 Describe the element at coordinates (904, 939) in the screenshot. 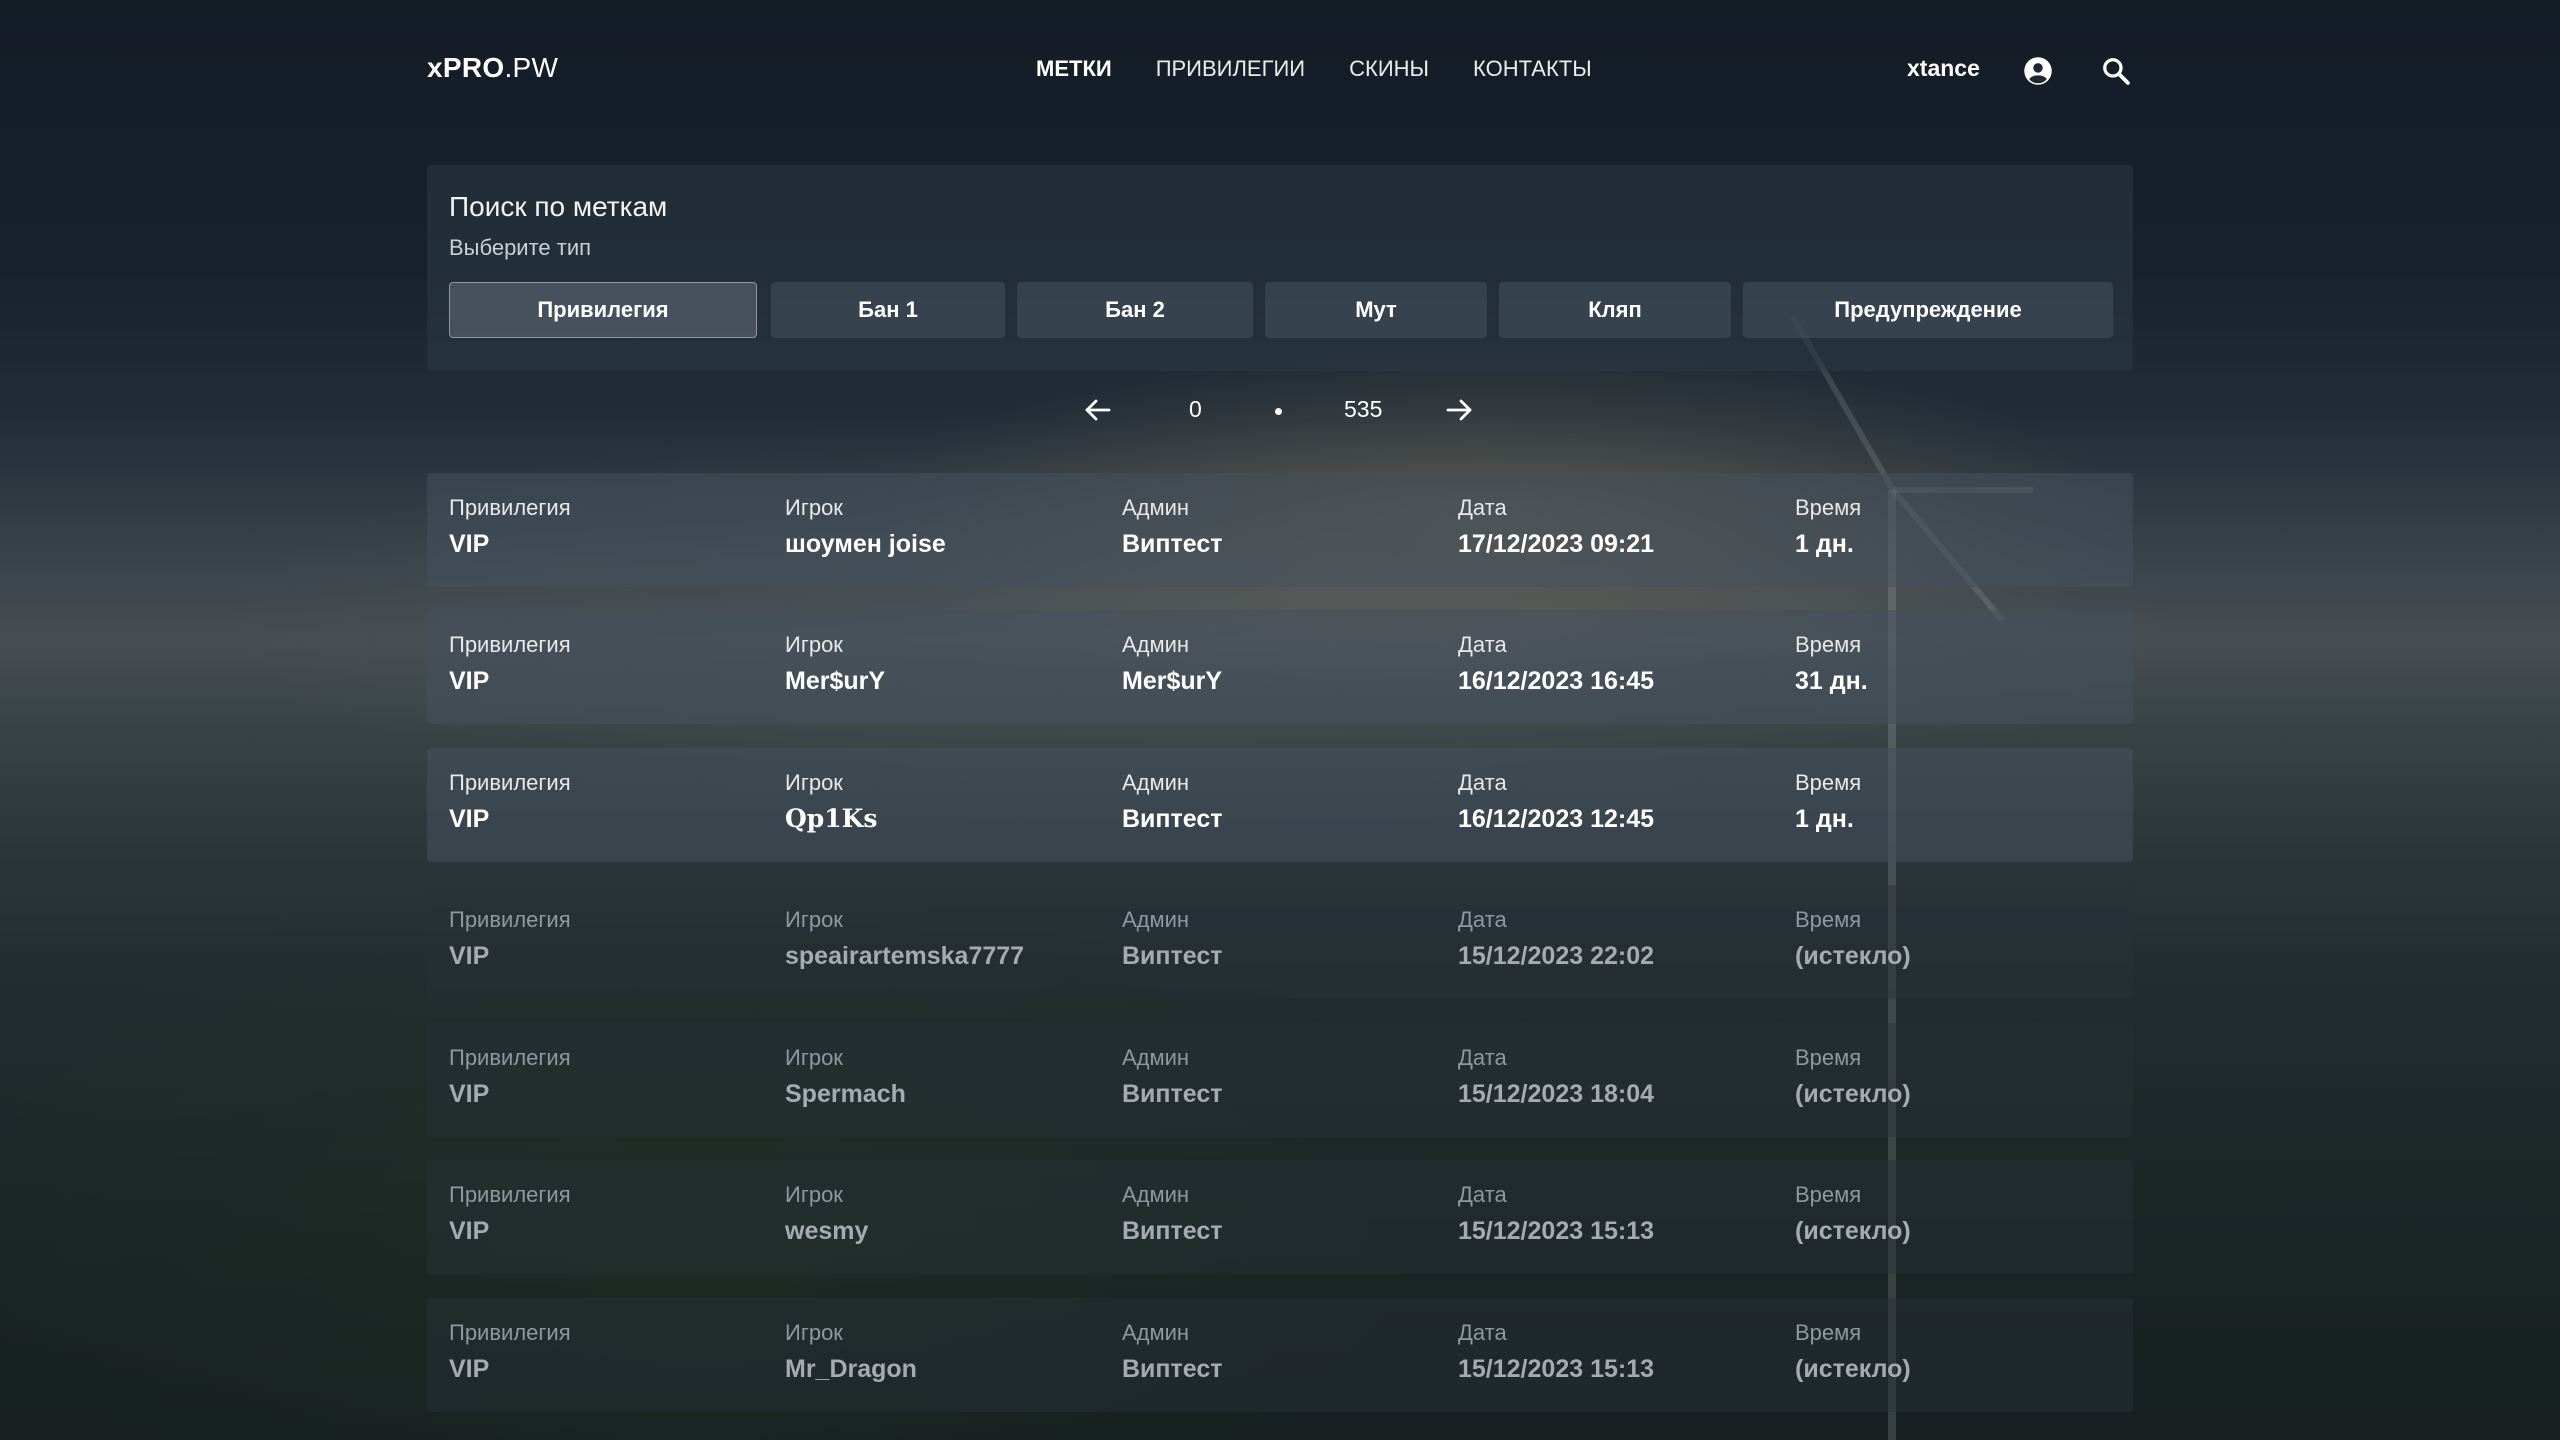

I see `cell-player: Игрок speairartemska7777` at that location.